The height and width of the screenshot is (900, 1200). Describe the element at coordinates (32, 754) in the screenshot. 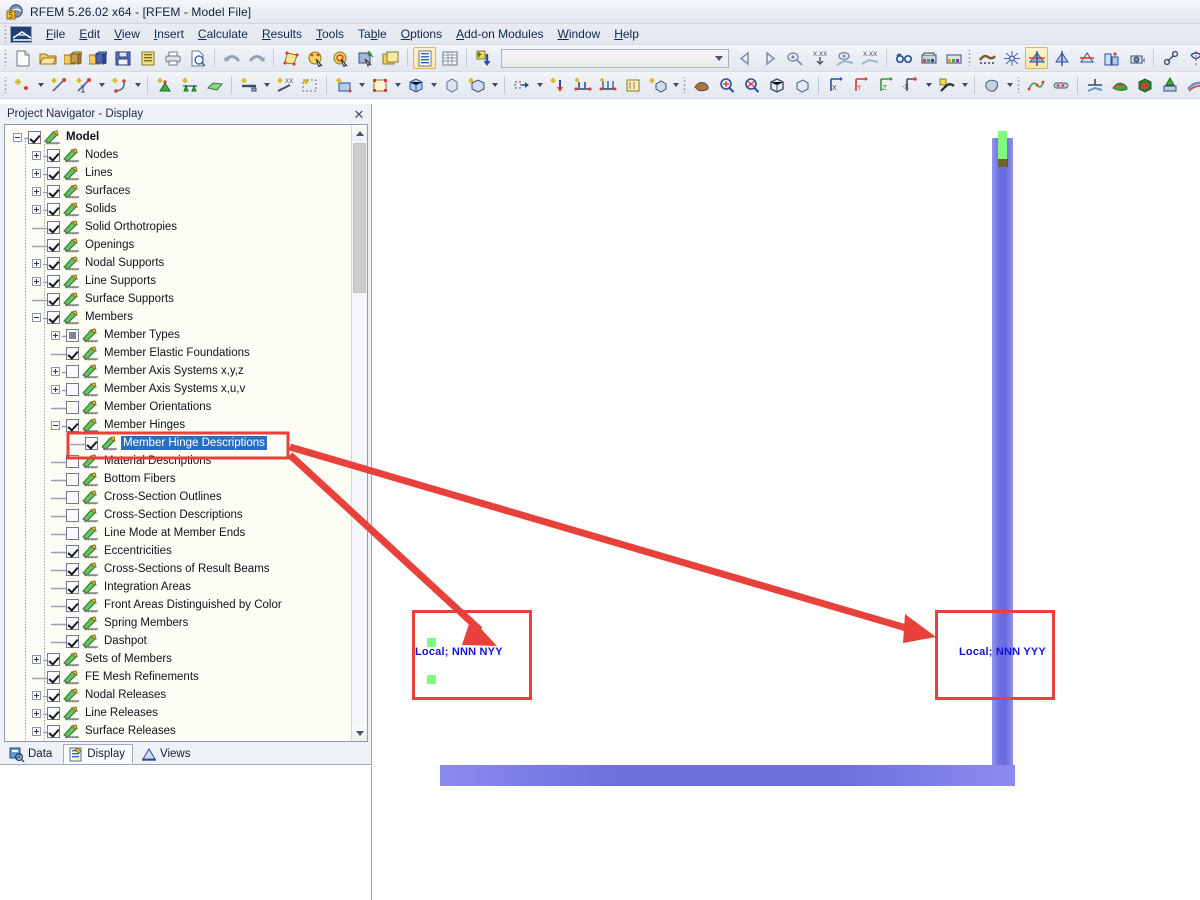

I see `tab-data: Data` at that location.